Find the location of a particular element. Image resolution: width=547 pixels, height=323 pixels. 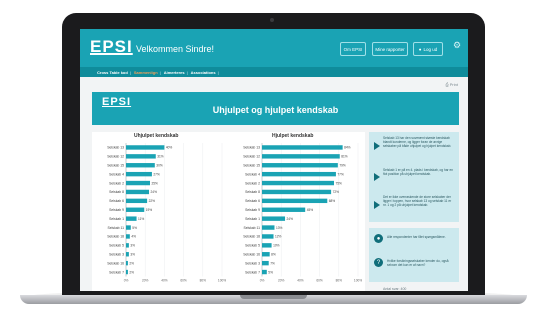

settings-icon: ⚙ is located at coordinates (457, 45).